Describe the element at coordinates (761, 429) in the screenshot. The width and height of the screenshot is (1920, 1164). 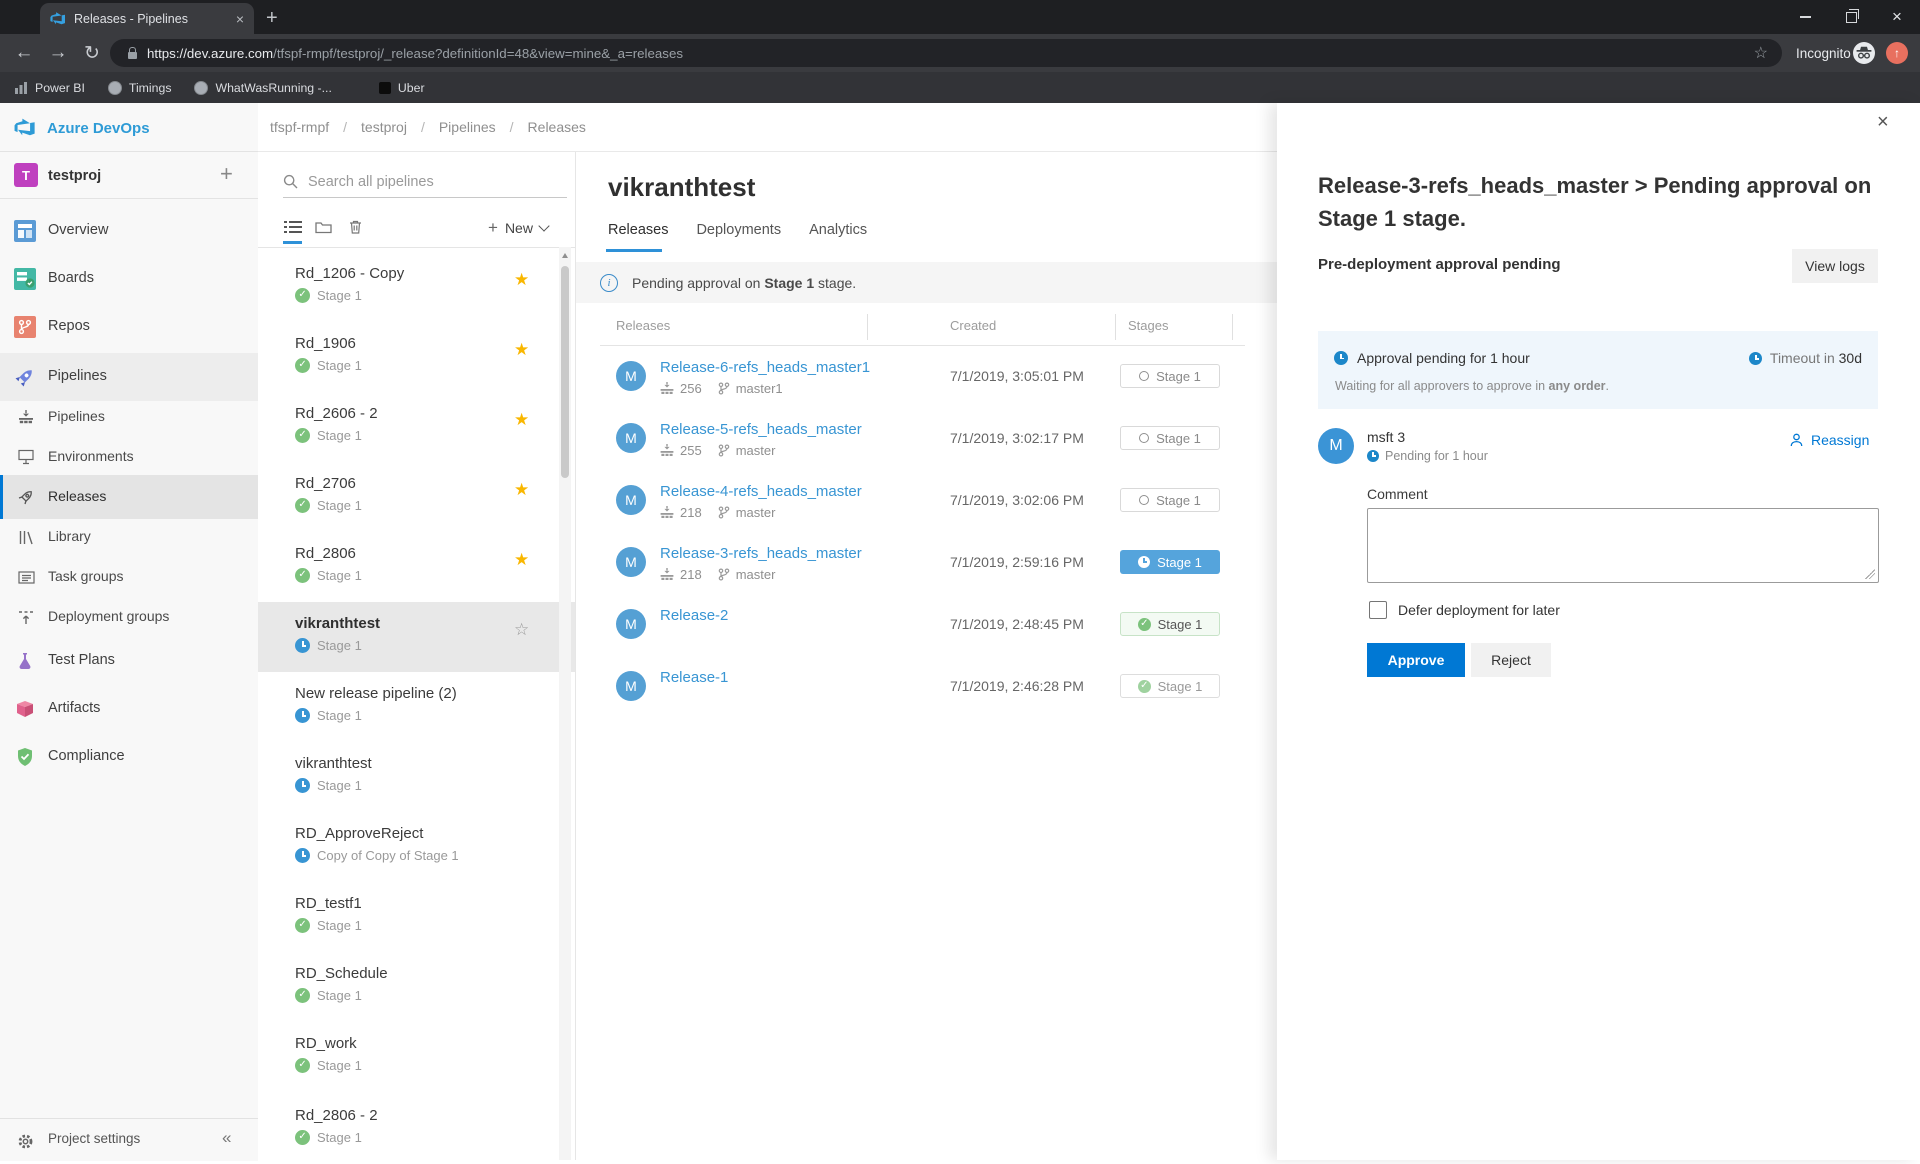
I see `release-link: Release-5-refs_heads_master` at that location.